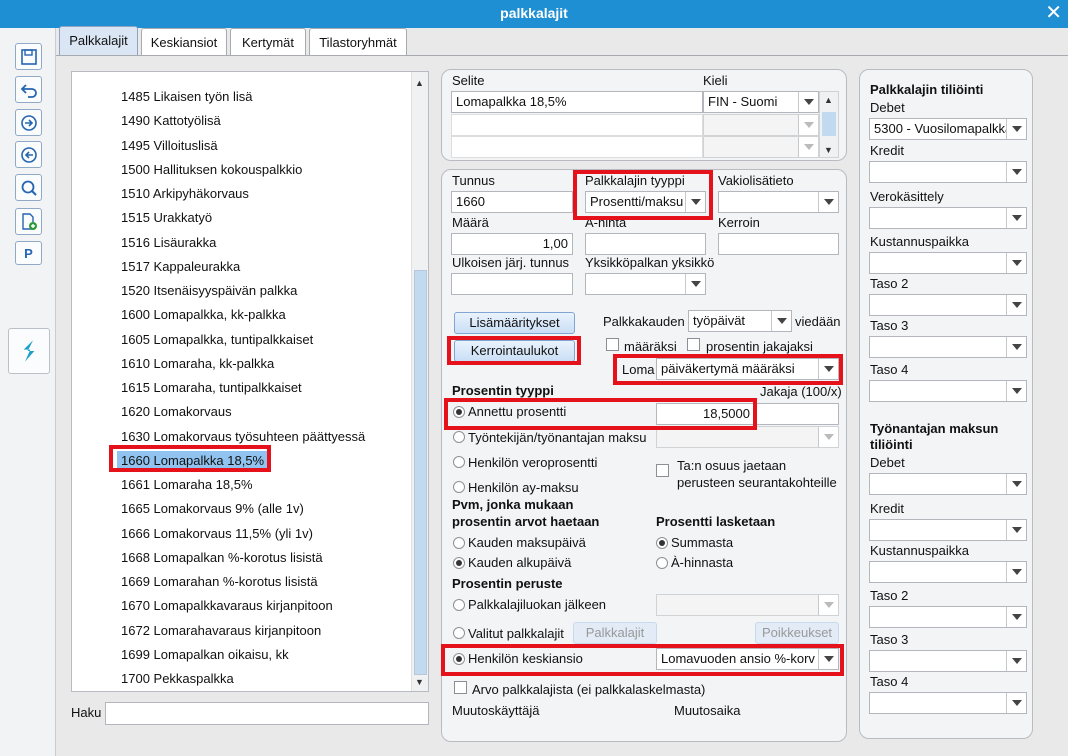 The image size is (1068, 756). Describe the element at coordinates (948, 530) in the screenshot. I see `ta-kredit-select` at that location.